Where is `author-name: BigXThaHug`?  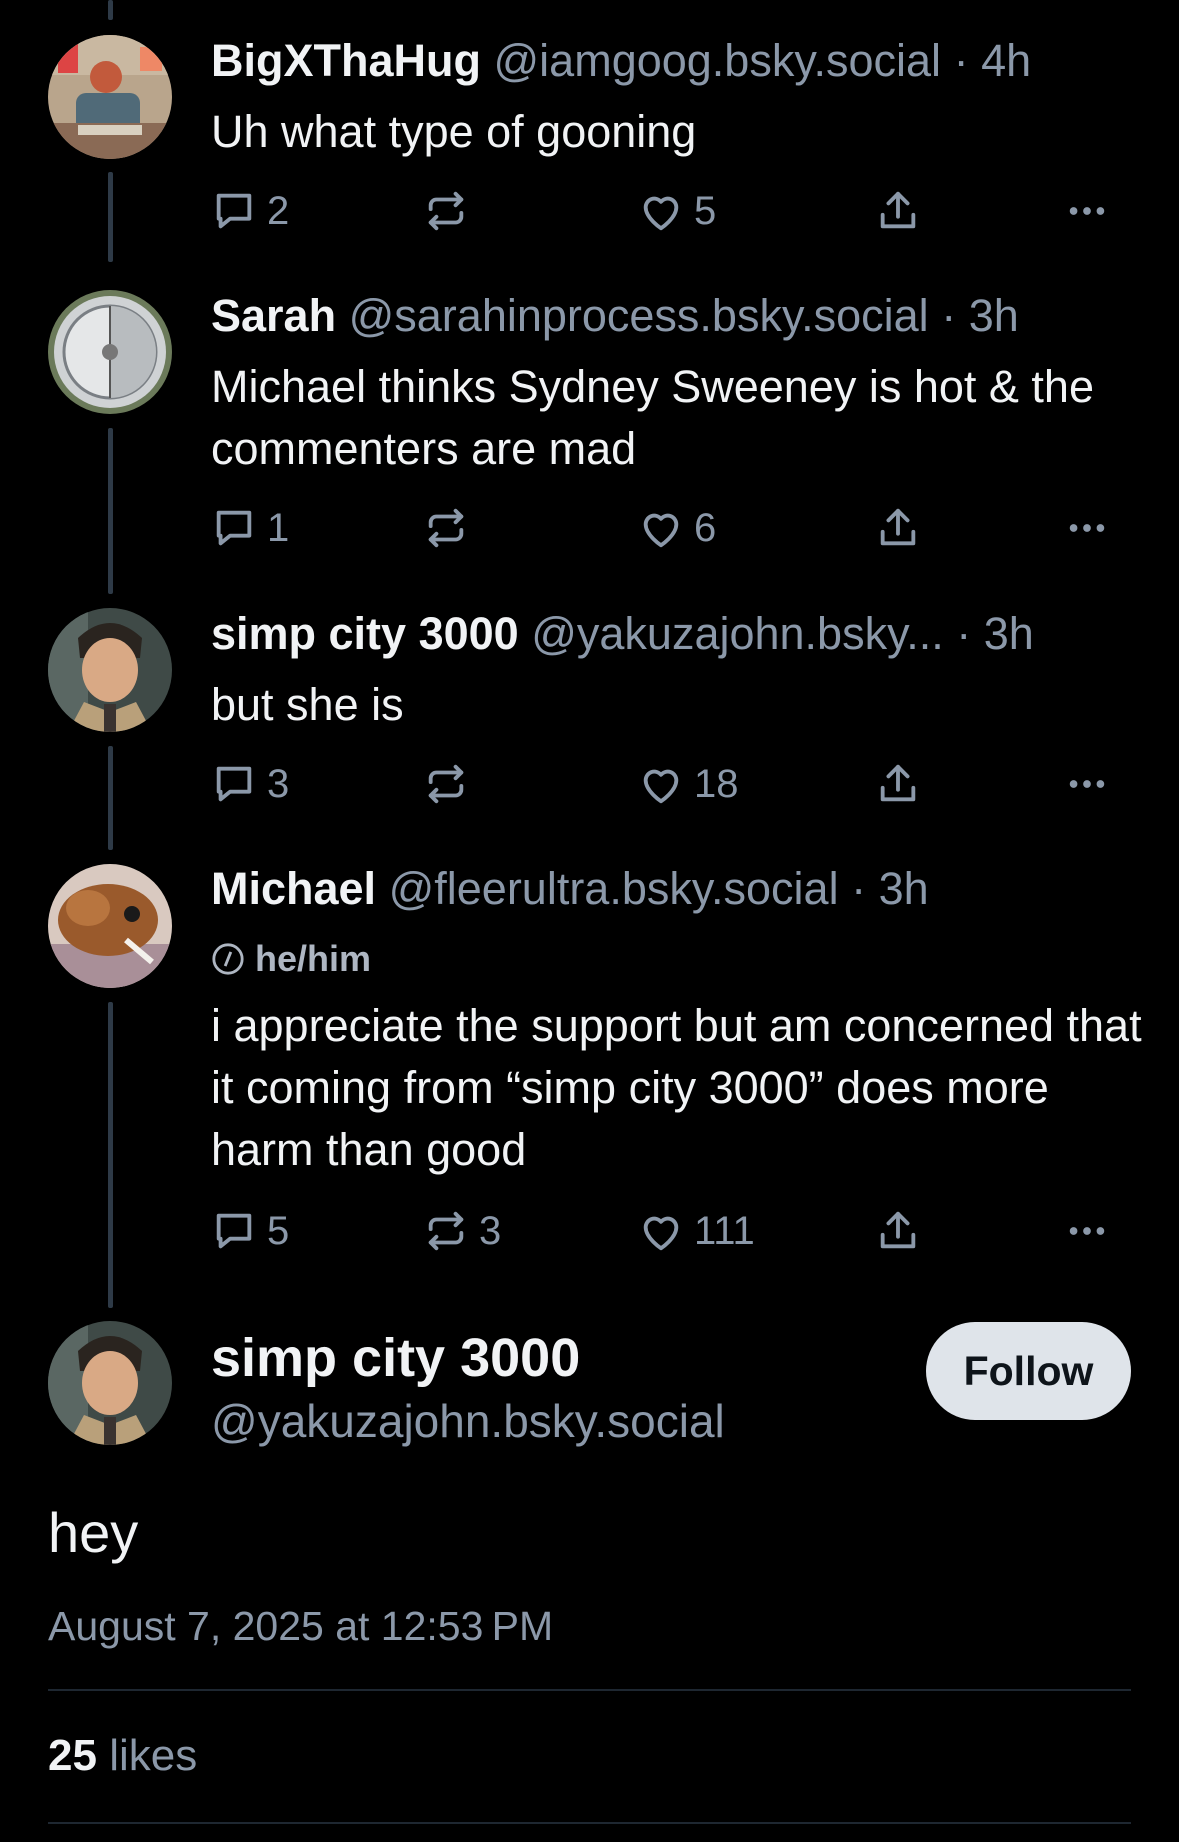
author-name: BigXThaHug is located at coordinates (346, 60).